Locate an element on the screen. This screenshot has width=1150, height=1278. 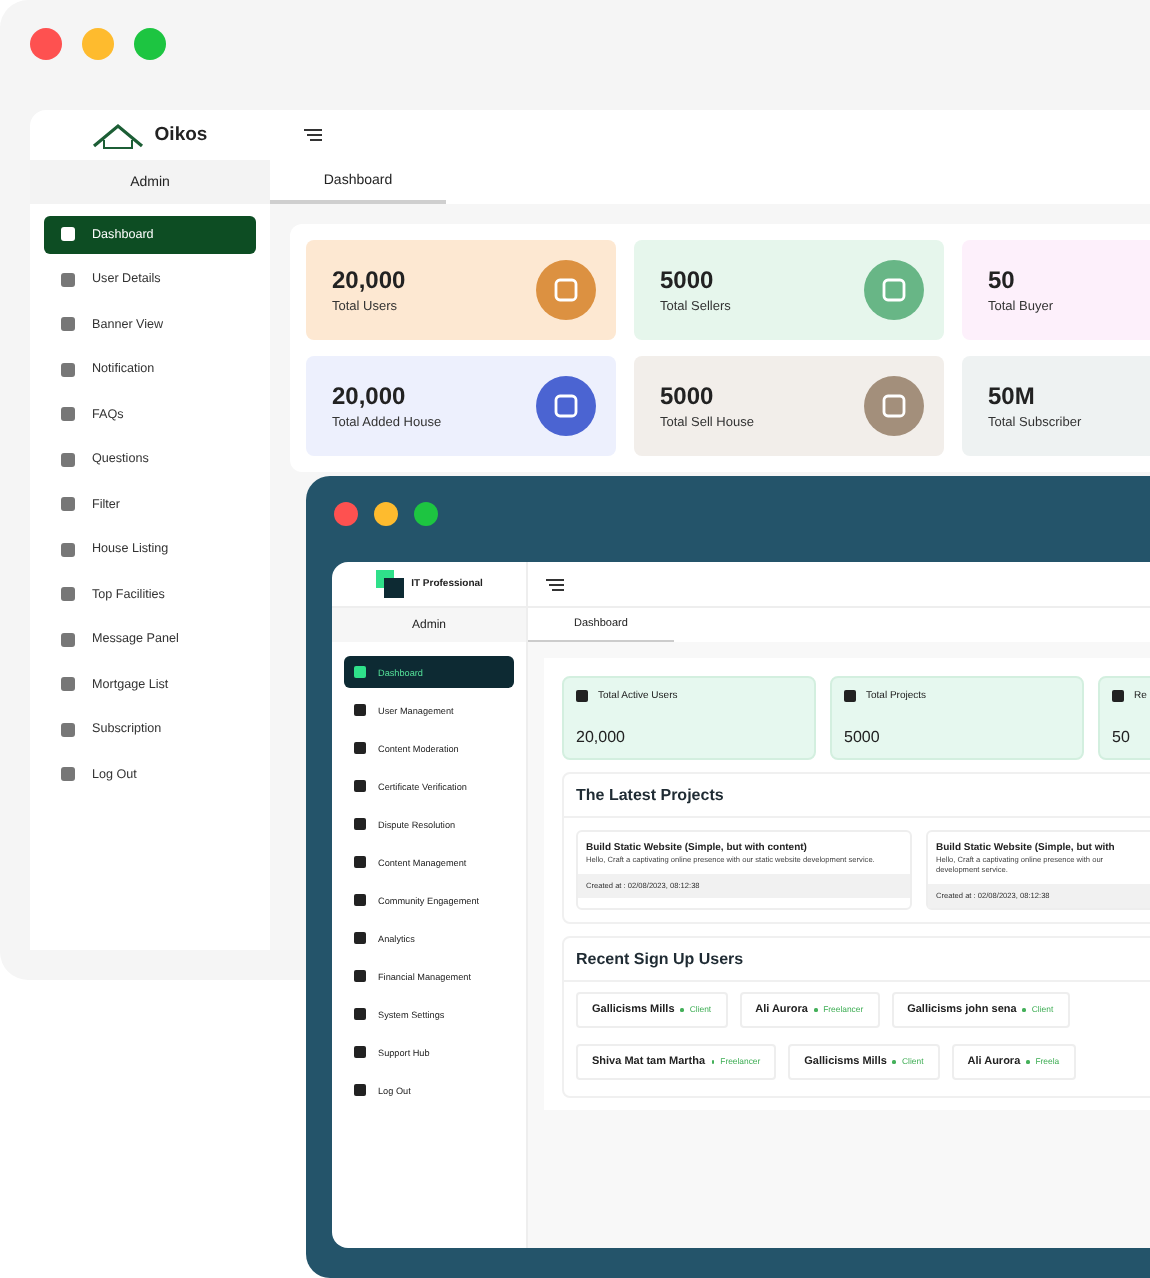
house-logo-icon is located at coordinates (118, 135).